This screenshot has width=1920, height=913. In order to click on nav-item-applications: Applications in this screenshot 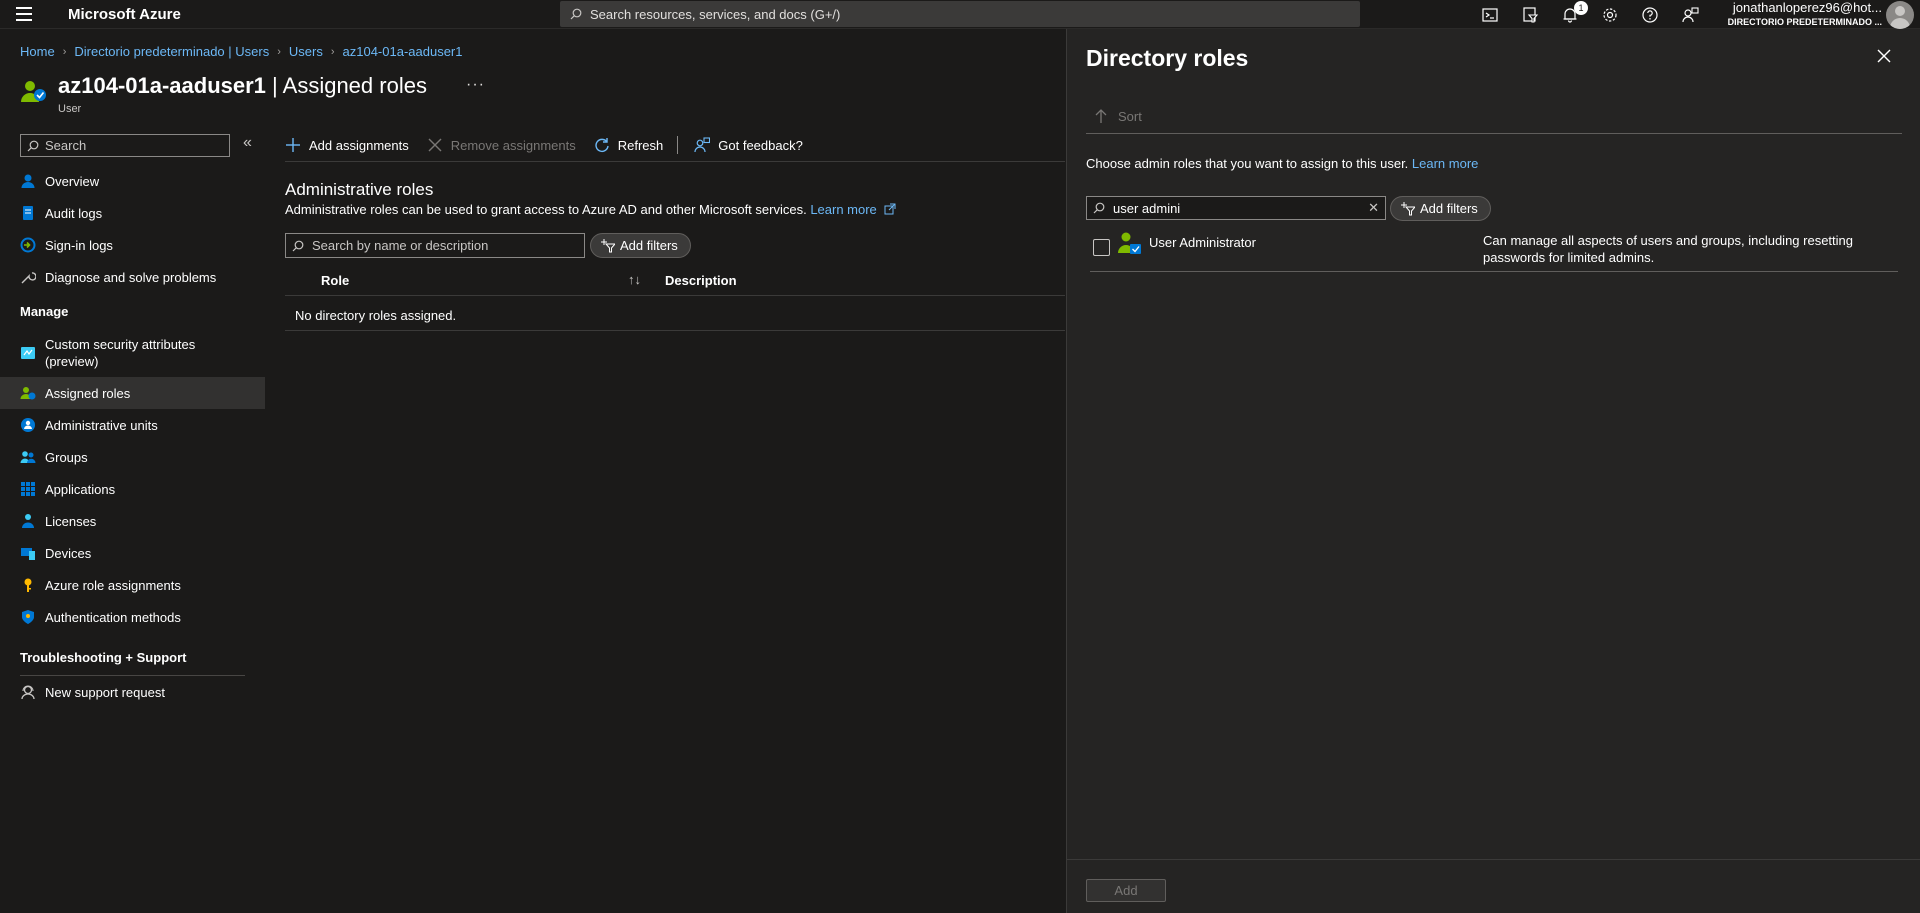, I will do `click(132, 489)`.